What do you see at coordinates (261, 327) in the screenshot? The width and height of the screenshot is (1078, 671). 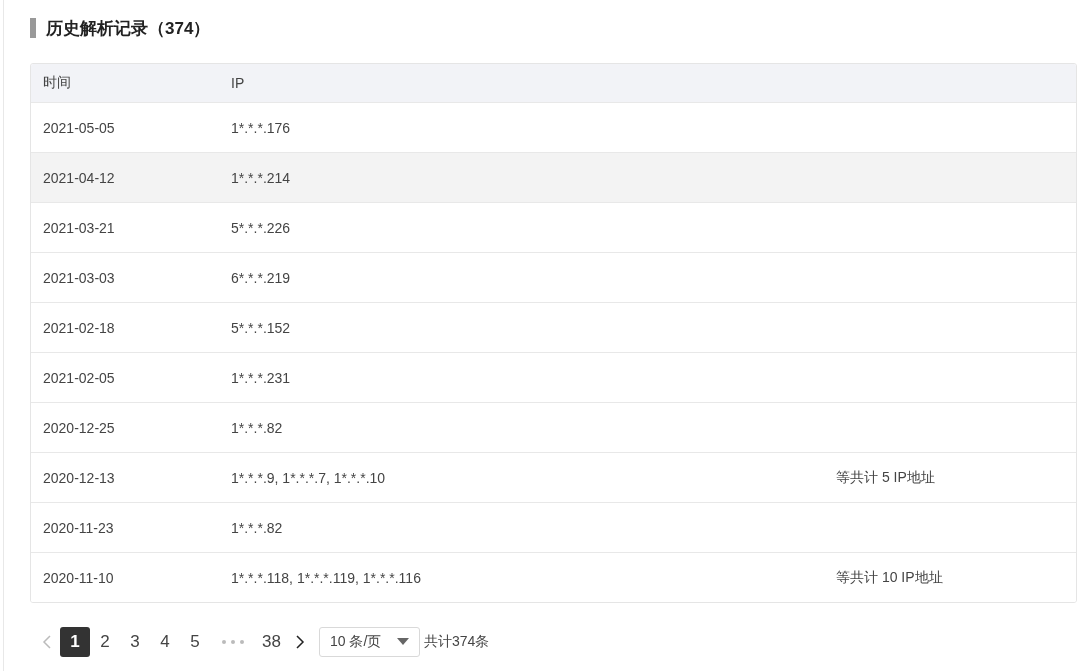 I see `ip-cell-text: 5*.*.*.152` at bounding box center [261, 327].